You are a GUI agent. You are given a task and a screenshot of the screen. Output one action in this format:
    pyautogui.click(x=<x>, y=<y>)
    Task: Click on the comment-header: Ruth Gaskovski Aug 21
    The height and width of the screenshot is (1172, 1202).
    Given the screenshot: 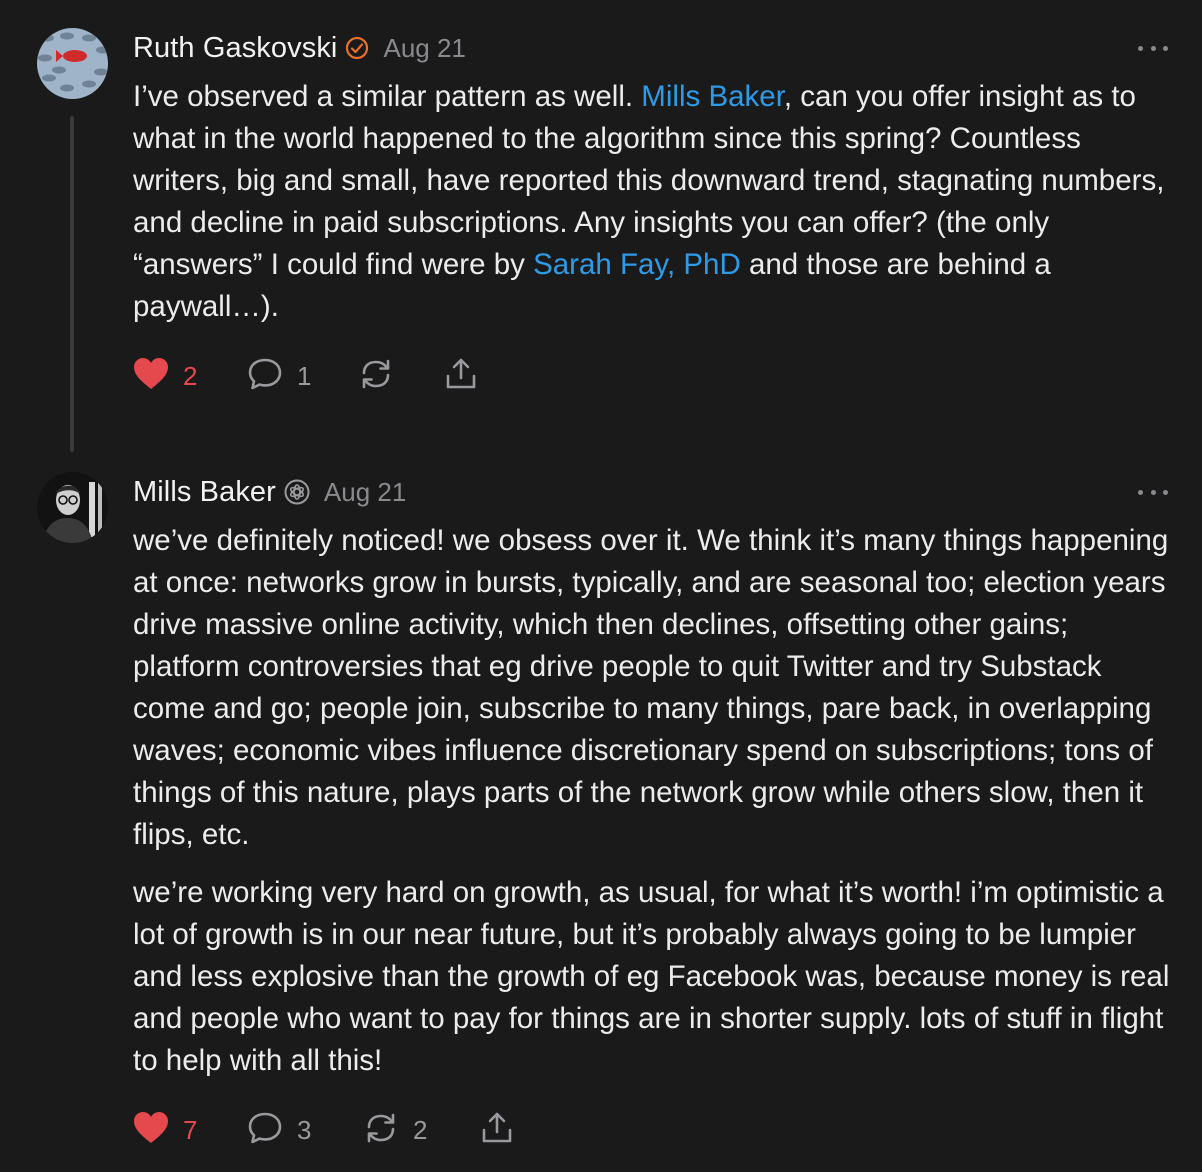 What is the action you would take?
    pyautogui.click(x=299, y=48)
    